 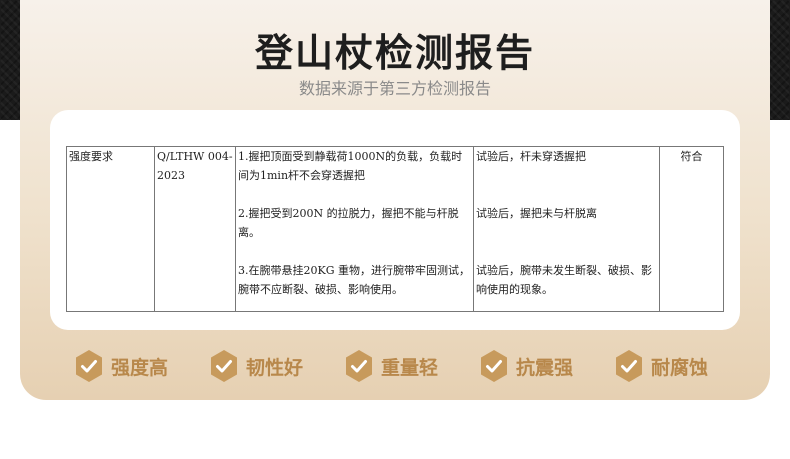 What do you see at coordinates (545, 367) in the screenshot?
I see `feature-label: 抗震强` at bounding box center [545, 367].